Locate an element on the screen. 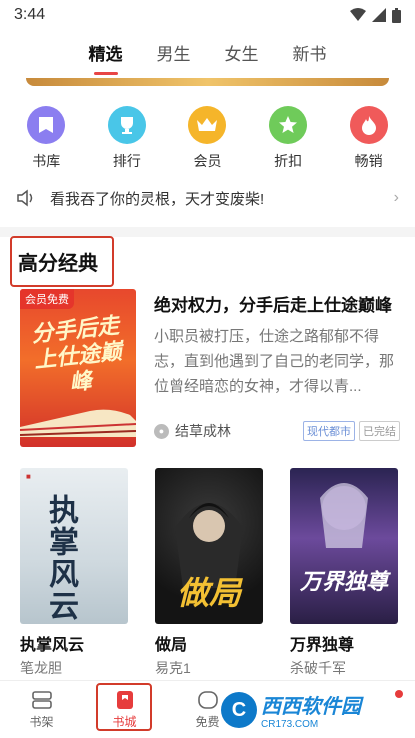  top-tabs: 精选 男生 女生 新书 is located at coordinates (207, 52).